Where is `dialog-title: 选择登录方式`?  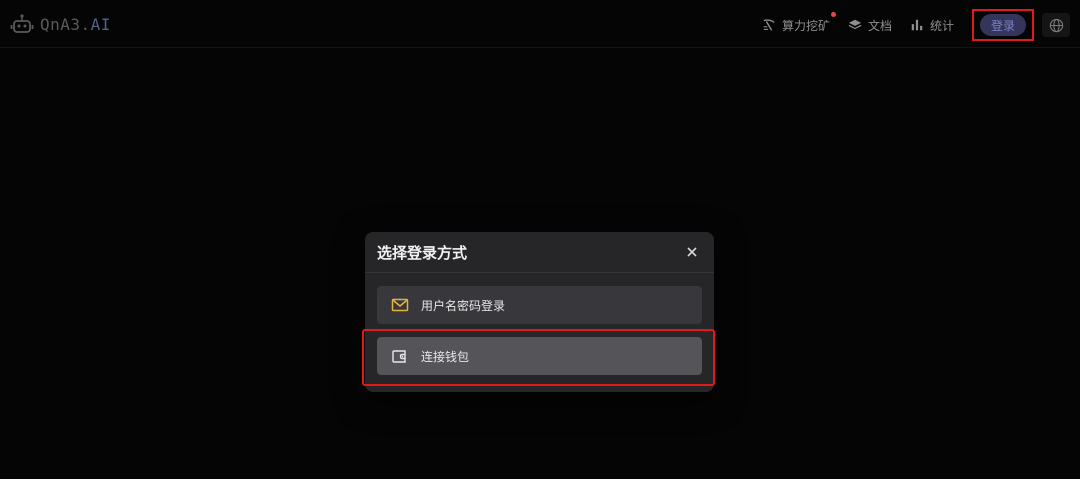 dialog-title: 选择登录方式 is located at coordinates (422, 252).